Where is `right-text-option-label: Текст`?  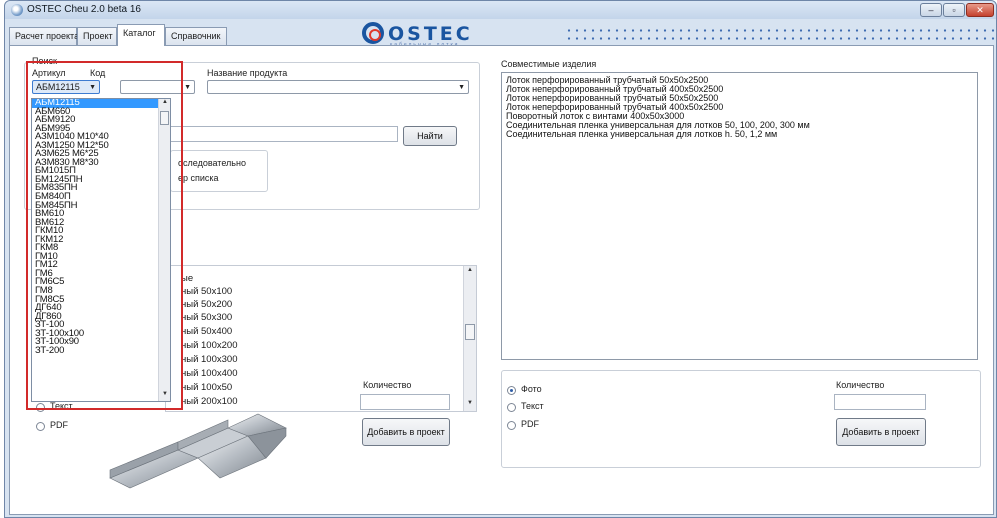
right-text-option-label: Текст is located at coordinates (532, 406).